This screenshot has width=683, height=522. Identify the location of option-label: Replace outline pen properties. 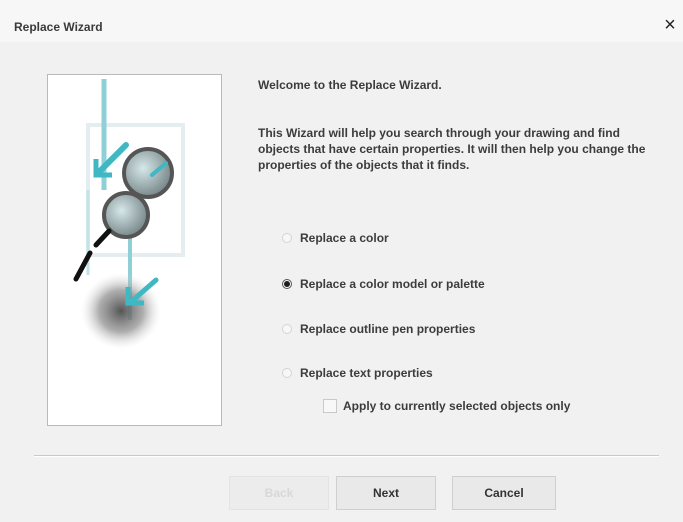
(388, 329).